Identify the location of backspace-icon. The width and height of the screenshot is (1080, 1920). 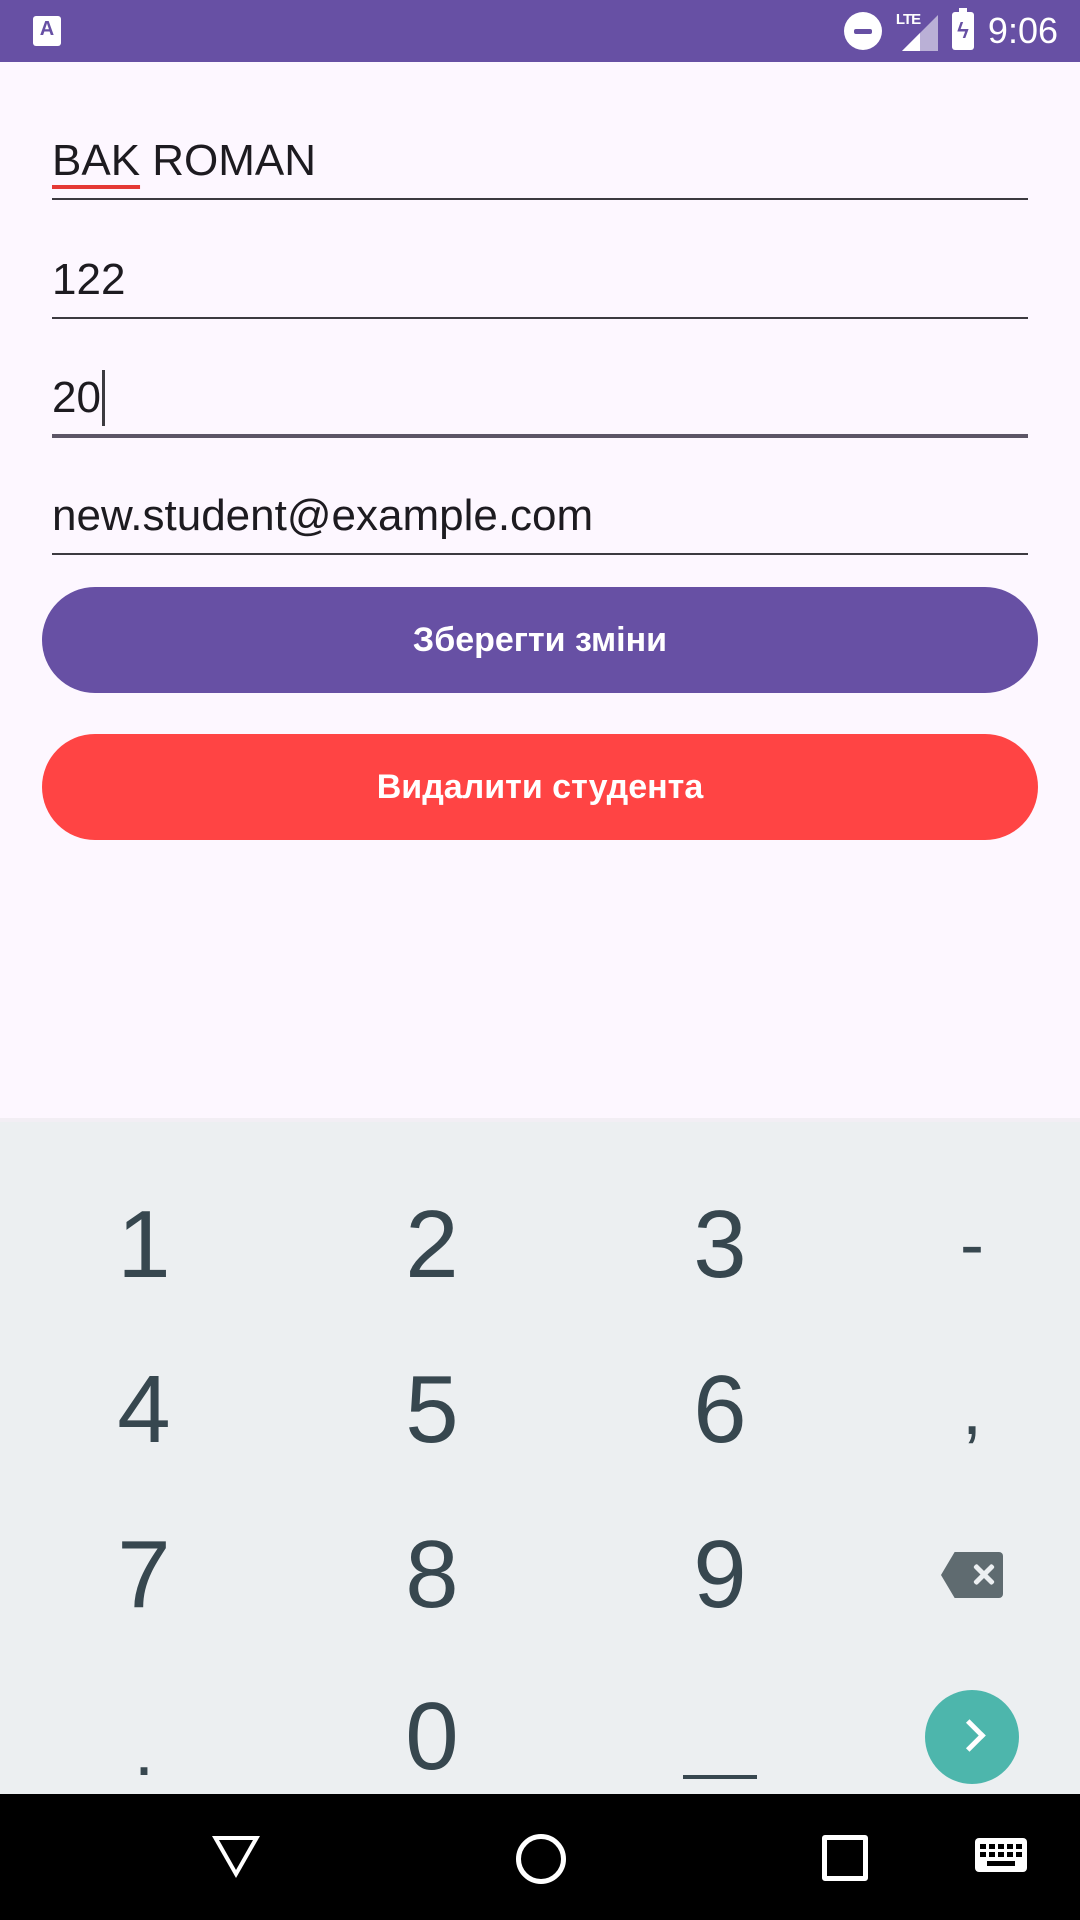
(972, 1575).